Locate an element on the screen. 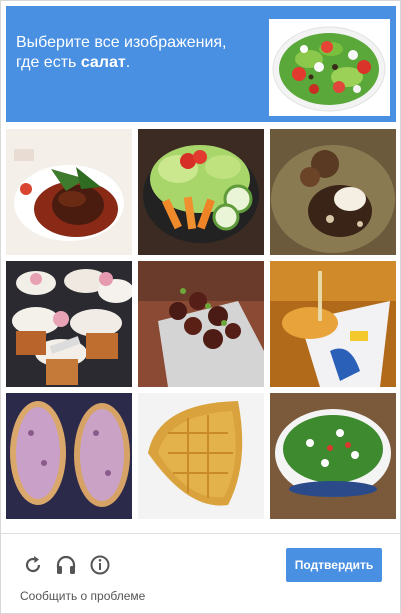 The height and width of the screenshot is (614, 401). instruction-suffix: . is located at coordinates (128, 62).